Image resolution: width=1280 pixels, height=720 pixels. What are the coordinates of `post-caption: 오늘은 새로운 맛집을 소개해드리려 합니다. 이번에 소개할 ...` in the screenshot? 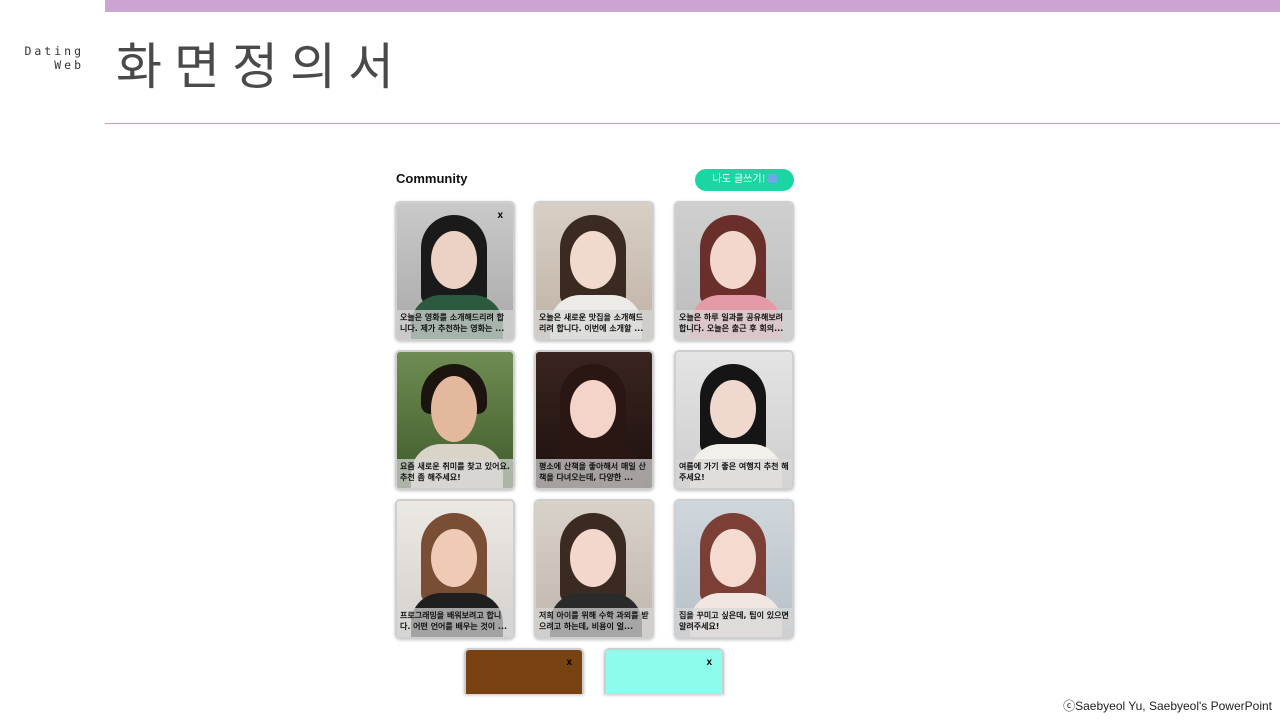 It's located at (594, 324).